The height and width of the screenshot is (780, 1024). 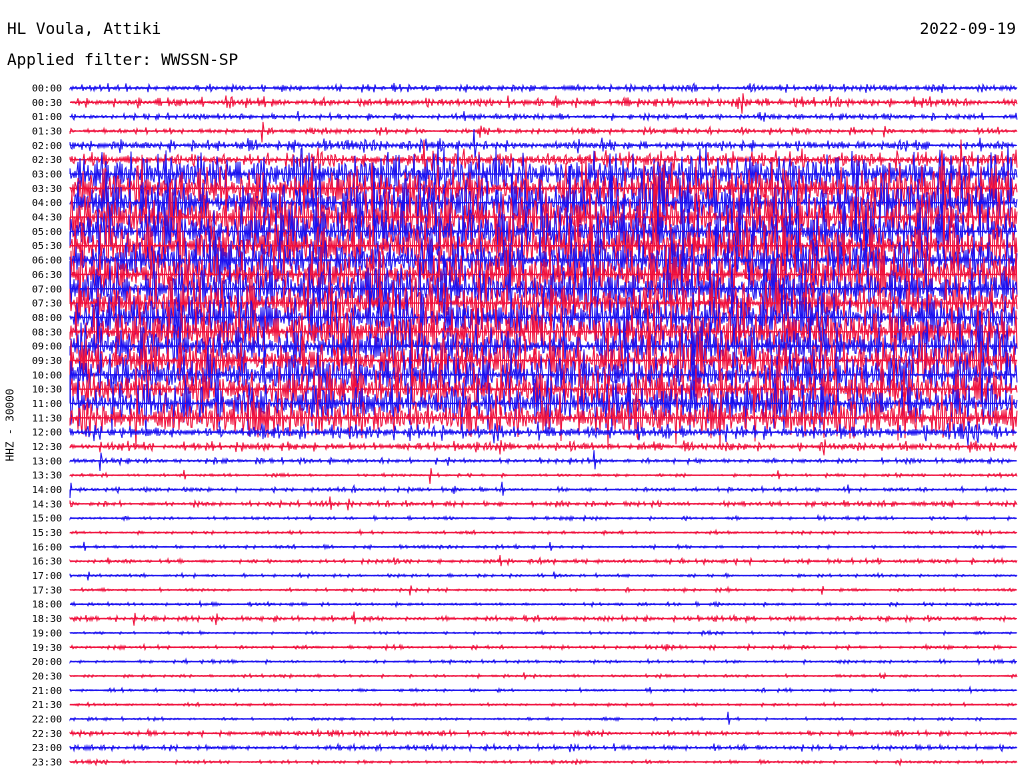 I want to click on row-label-1430: 14:30, so click(x=47, y=504).